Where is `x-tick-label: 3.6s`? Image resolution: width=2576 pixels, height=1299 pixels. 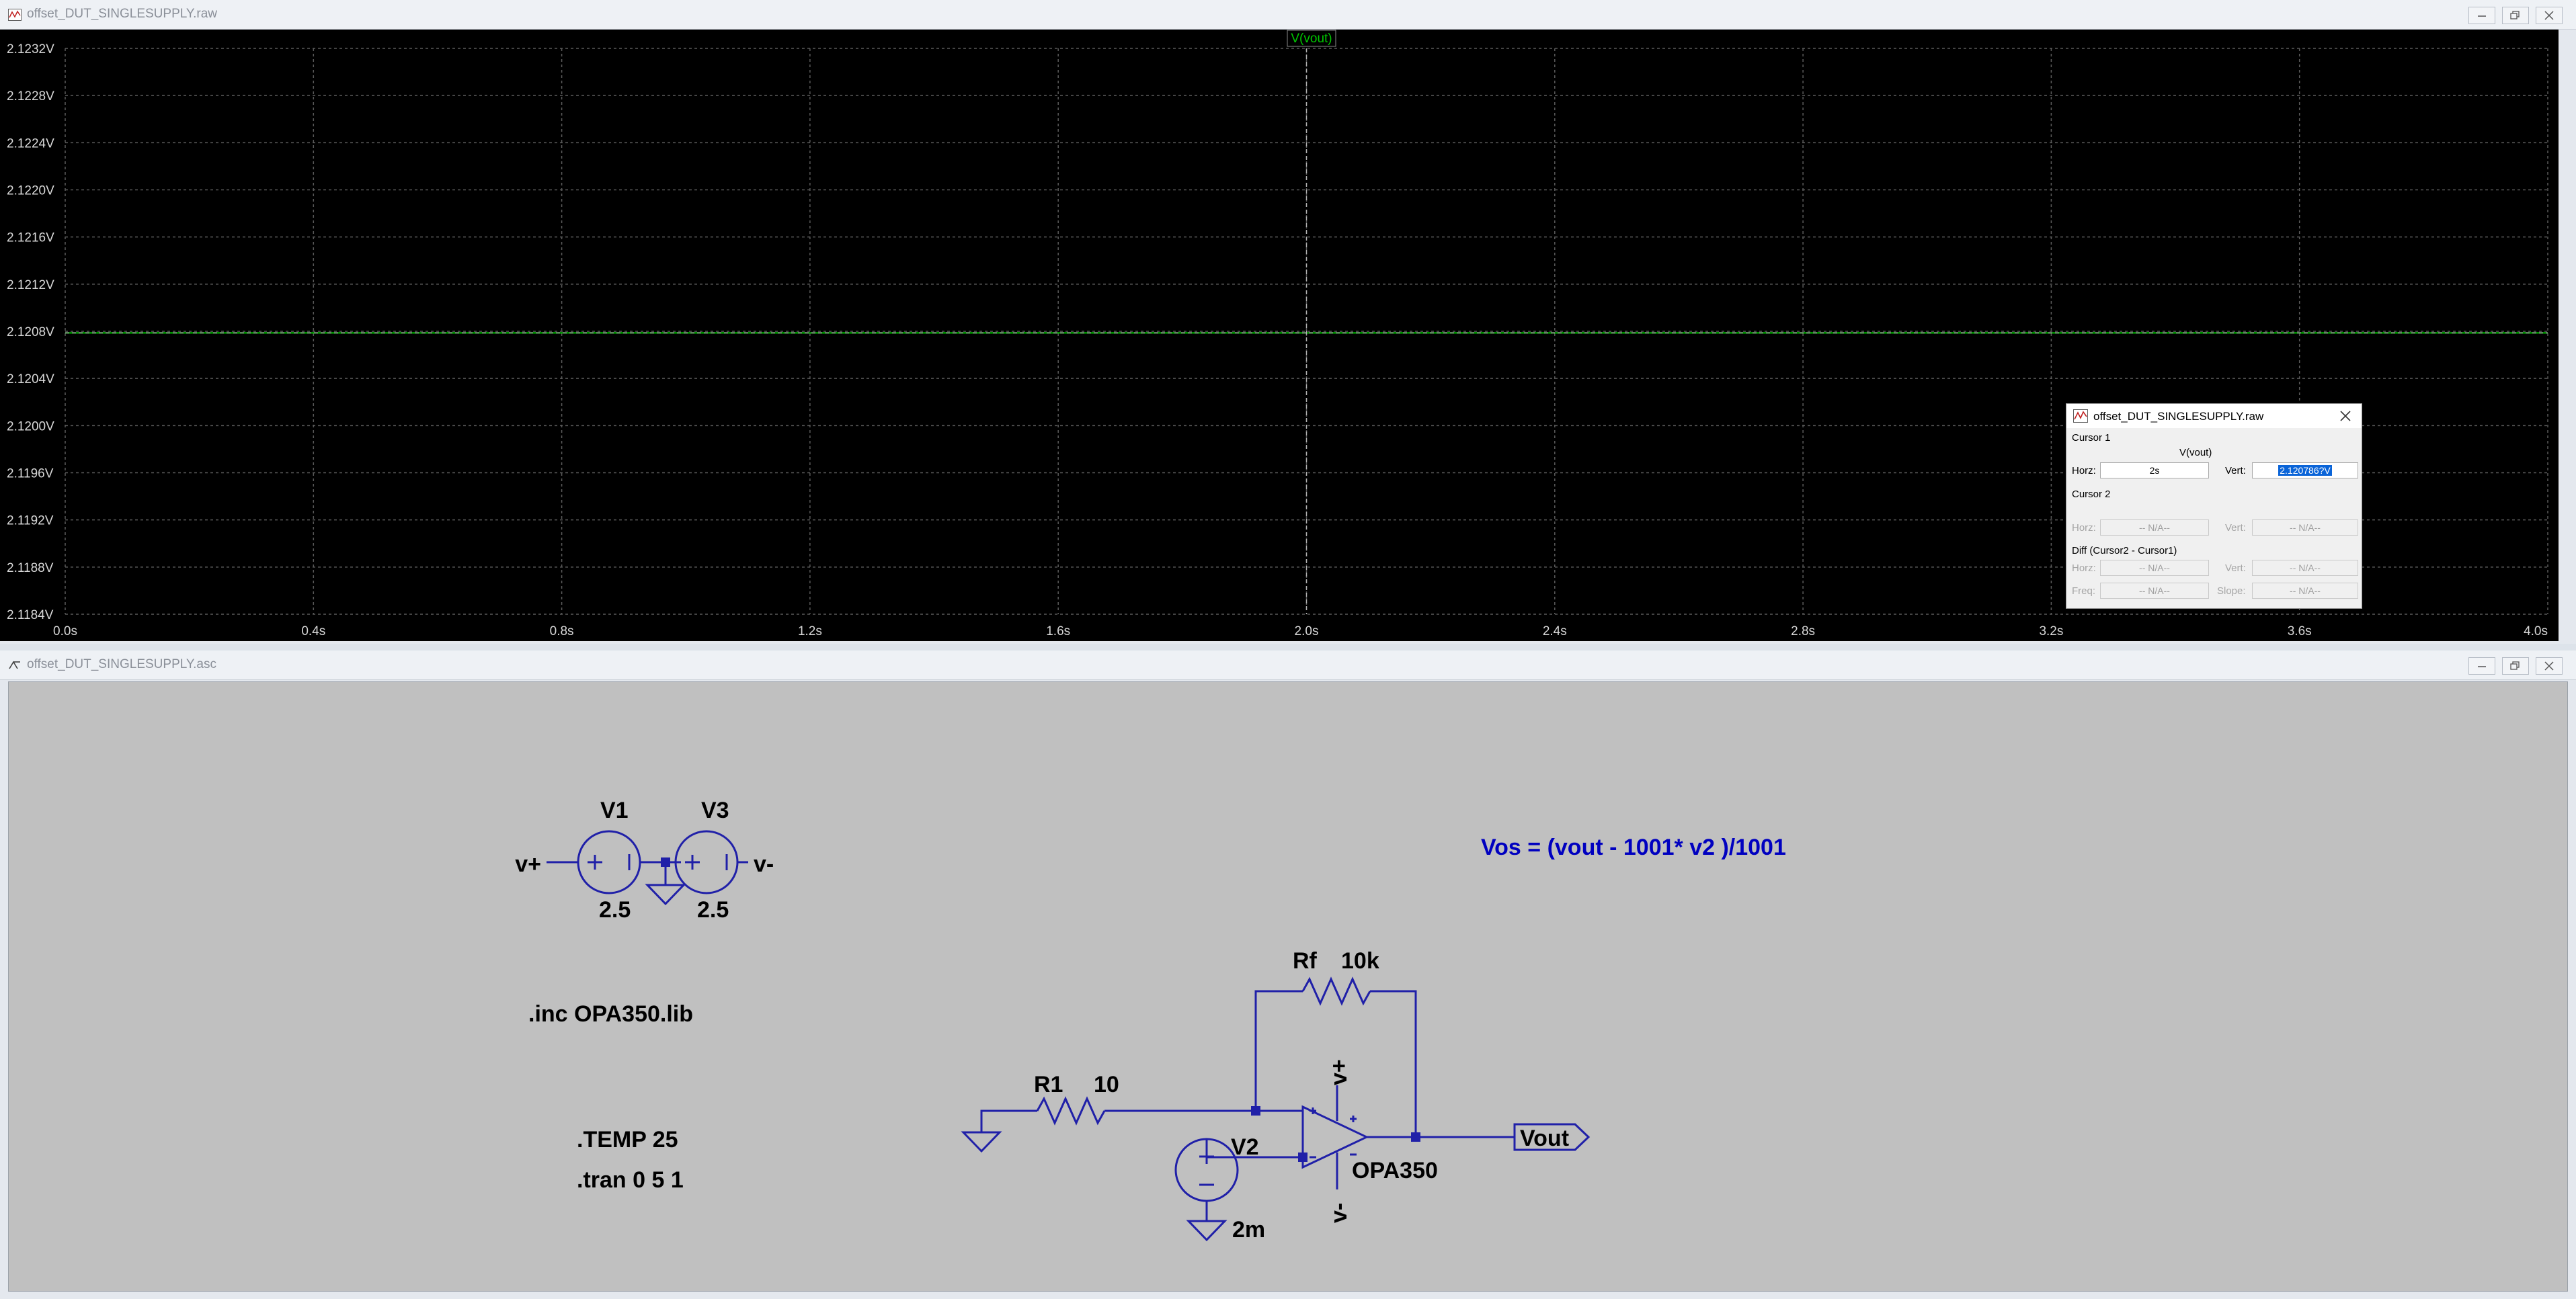 x-tick-label: 3.6s is located at coordinates (2300, 631).